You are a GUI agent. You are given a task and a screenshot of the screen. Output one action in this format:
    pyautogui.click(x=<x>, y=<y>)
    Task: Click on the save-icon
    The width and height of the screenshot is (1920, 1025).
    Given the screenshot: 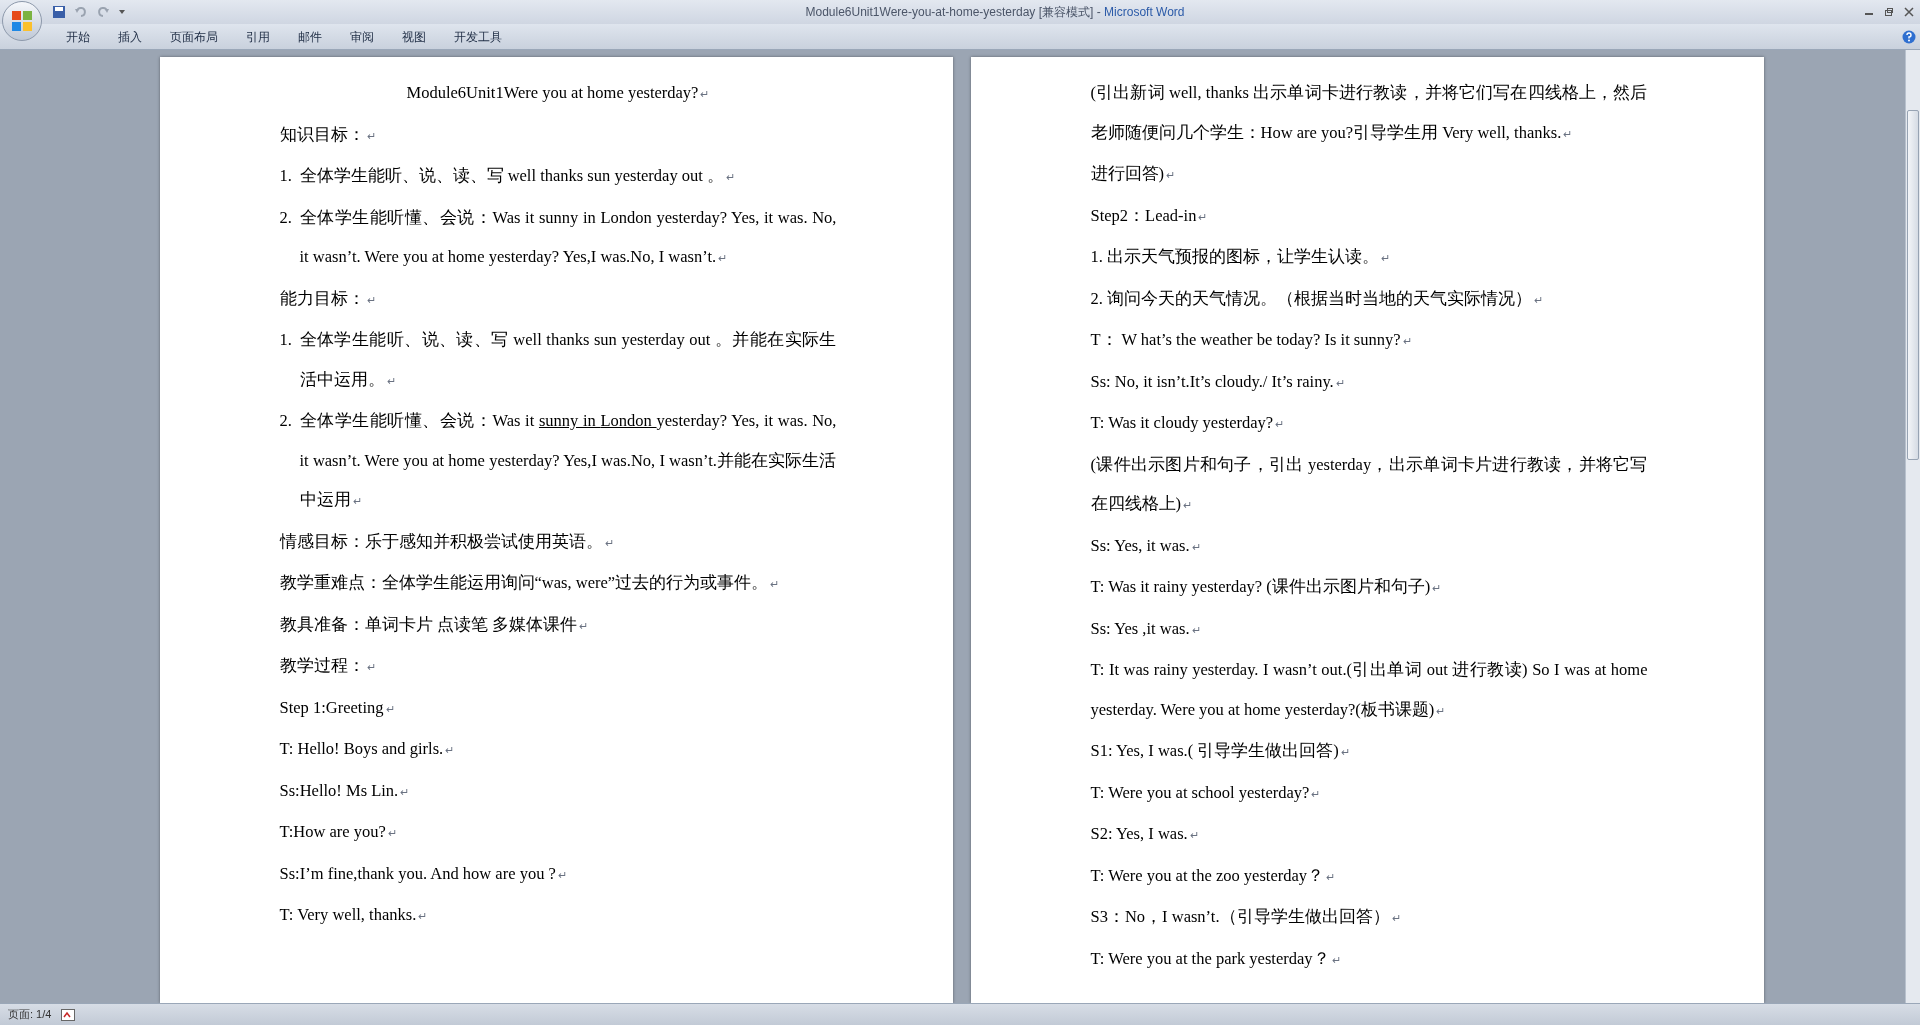 What is the action you would take?
    pyautogui.click(x=59, y=12)
    